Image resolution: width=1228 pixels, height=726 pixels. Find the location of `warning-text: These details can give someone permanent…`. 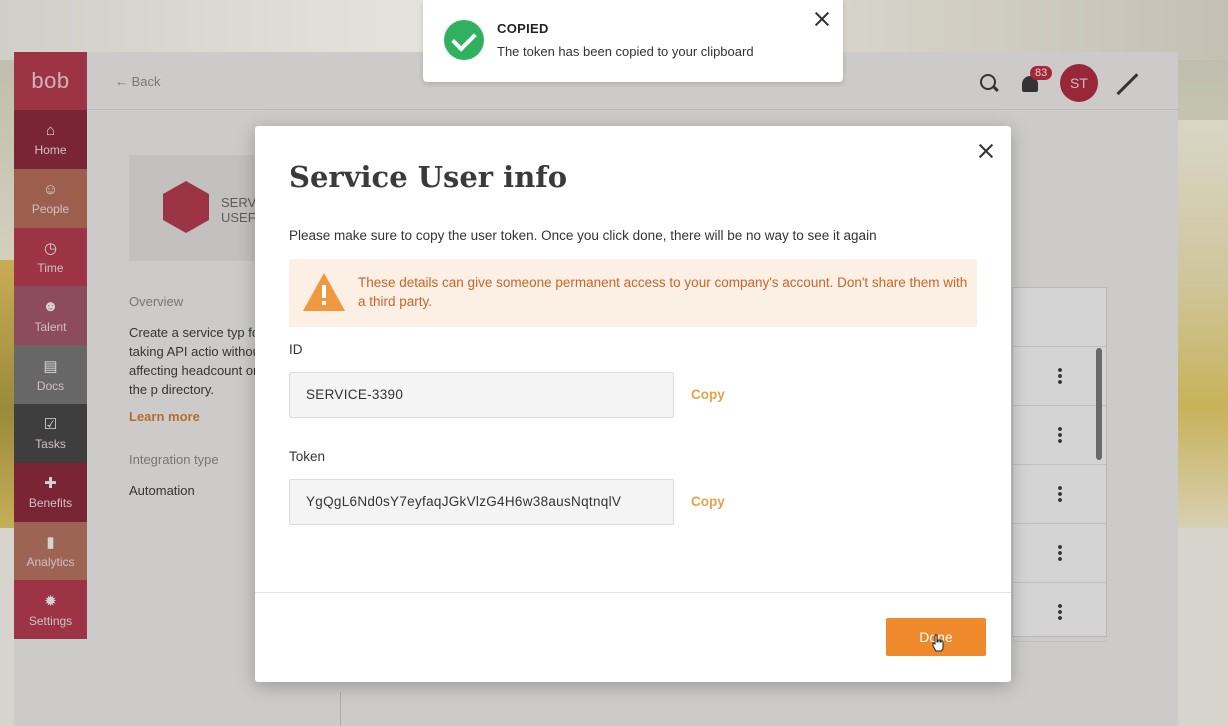

warning-text: These details can give someone permanent… is located at coordinates (663, 292).